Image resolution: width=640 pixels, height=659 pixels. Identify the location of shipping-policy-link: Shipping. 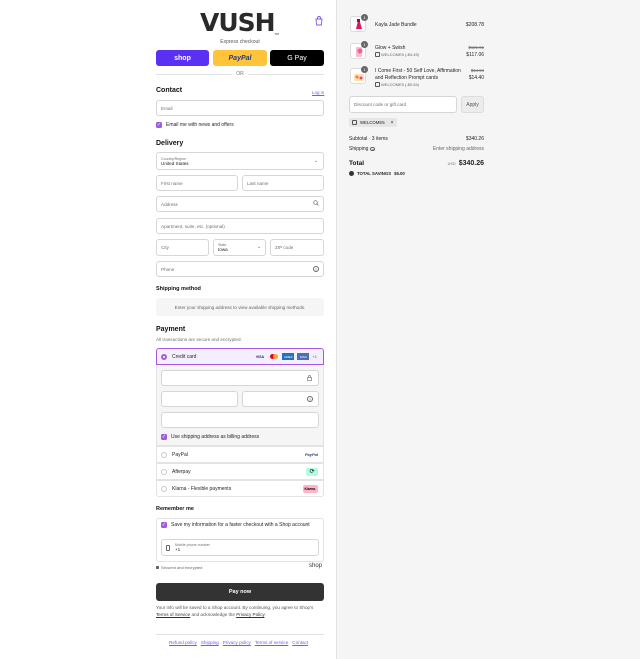
(210, 642).